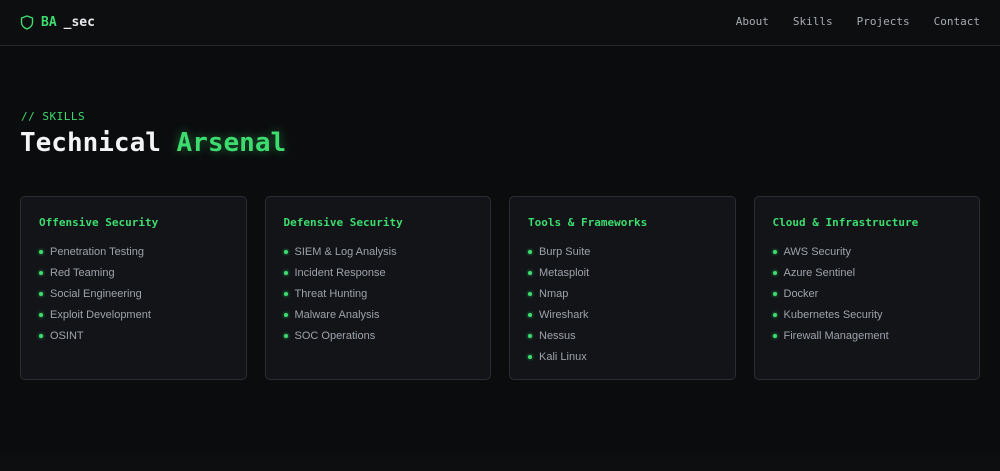 This screenshot has width=1000, height=471. Describe the element at coordinates (133, 272) in the screenshot. I see `skill-list-item: Red Teaming` at that location.